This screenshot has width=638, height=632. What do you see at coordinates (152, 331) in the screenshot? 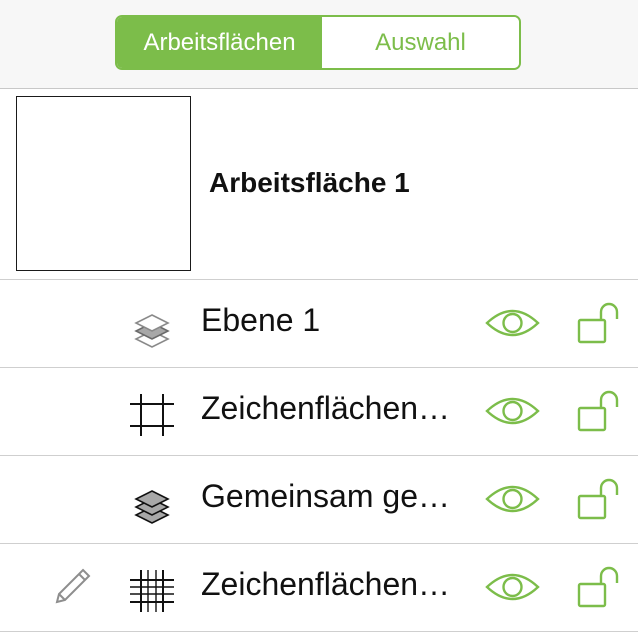
I see `layer-stack-icon` at bounding box center [152, 331].